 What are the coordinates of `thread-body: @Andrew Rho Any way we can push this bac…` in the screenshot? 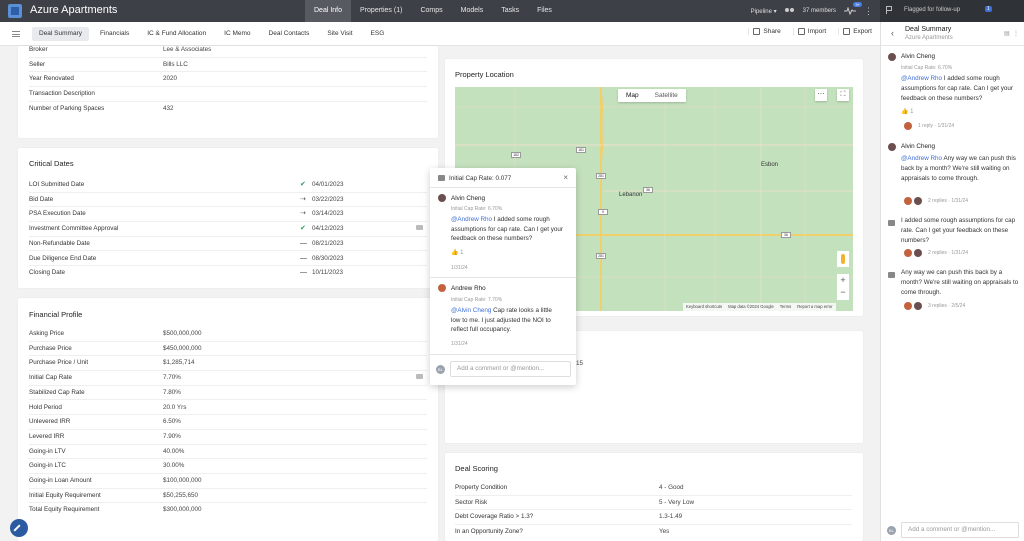 It's located at (960, 169).